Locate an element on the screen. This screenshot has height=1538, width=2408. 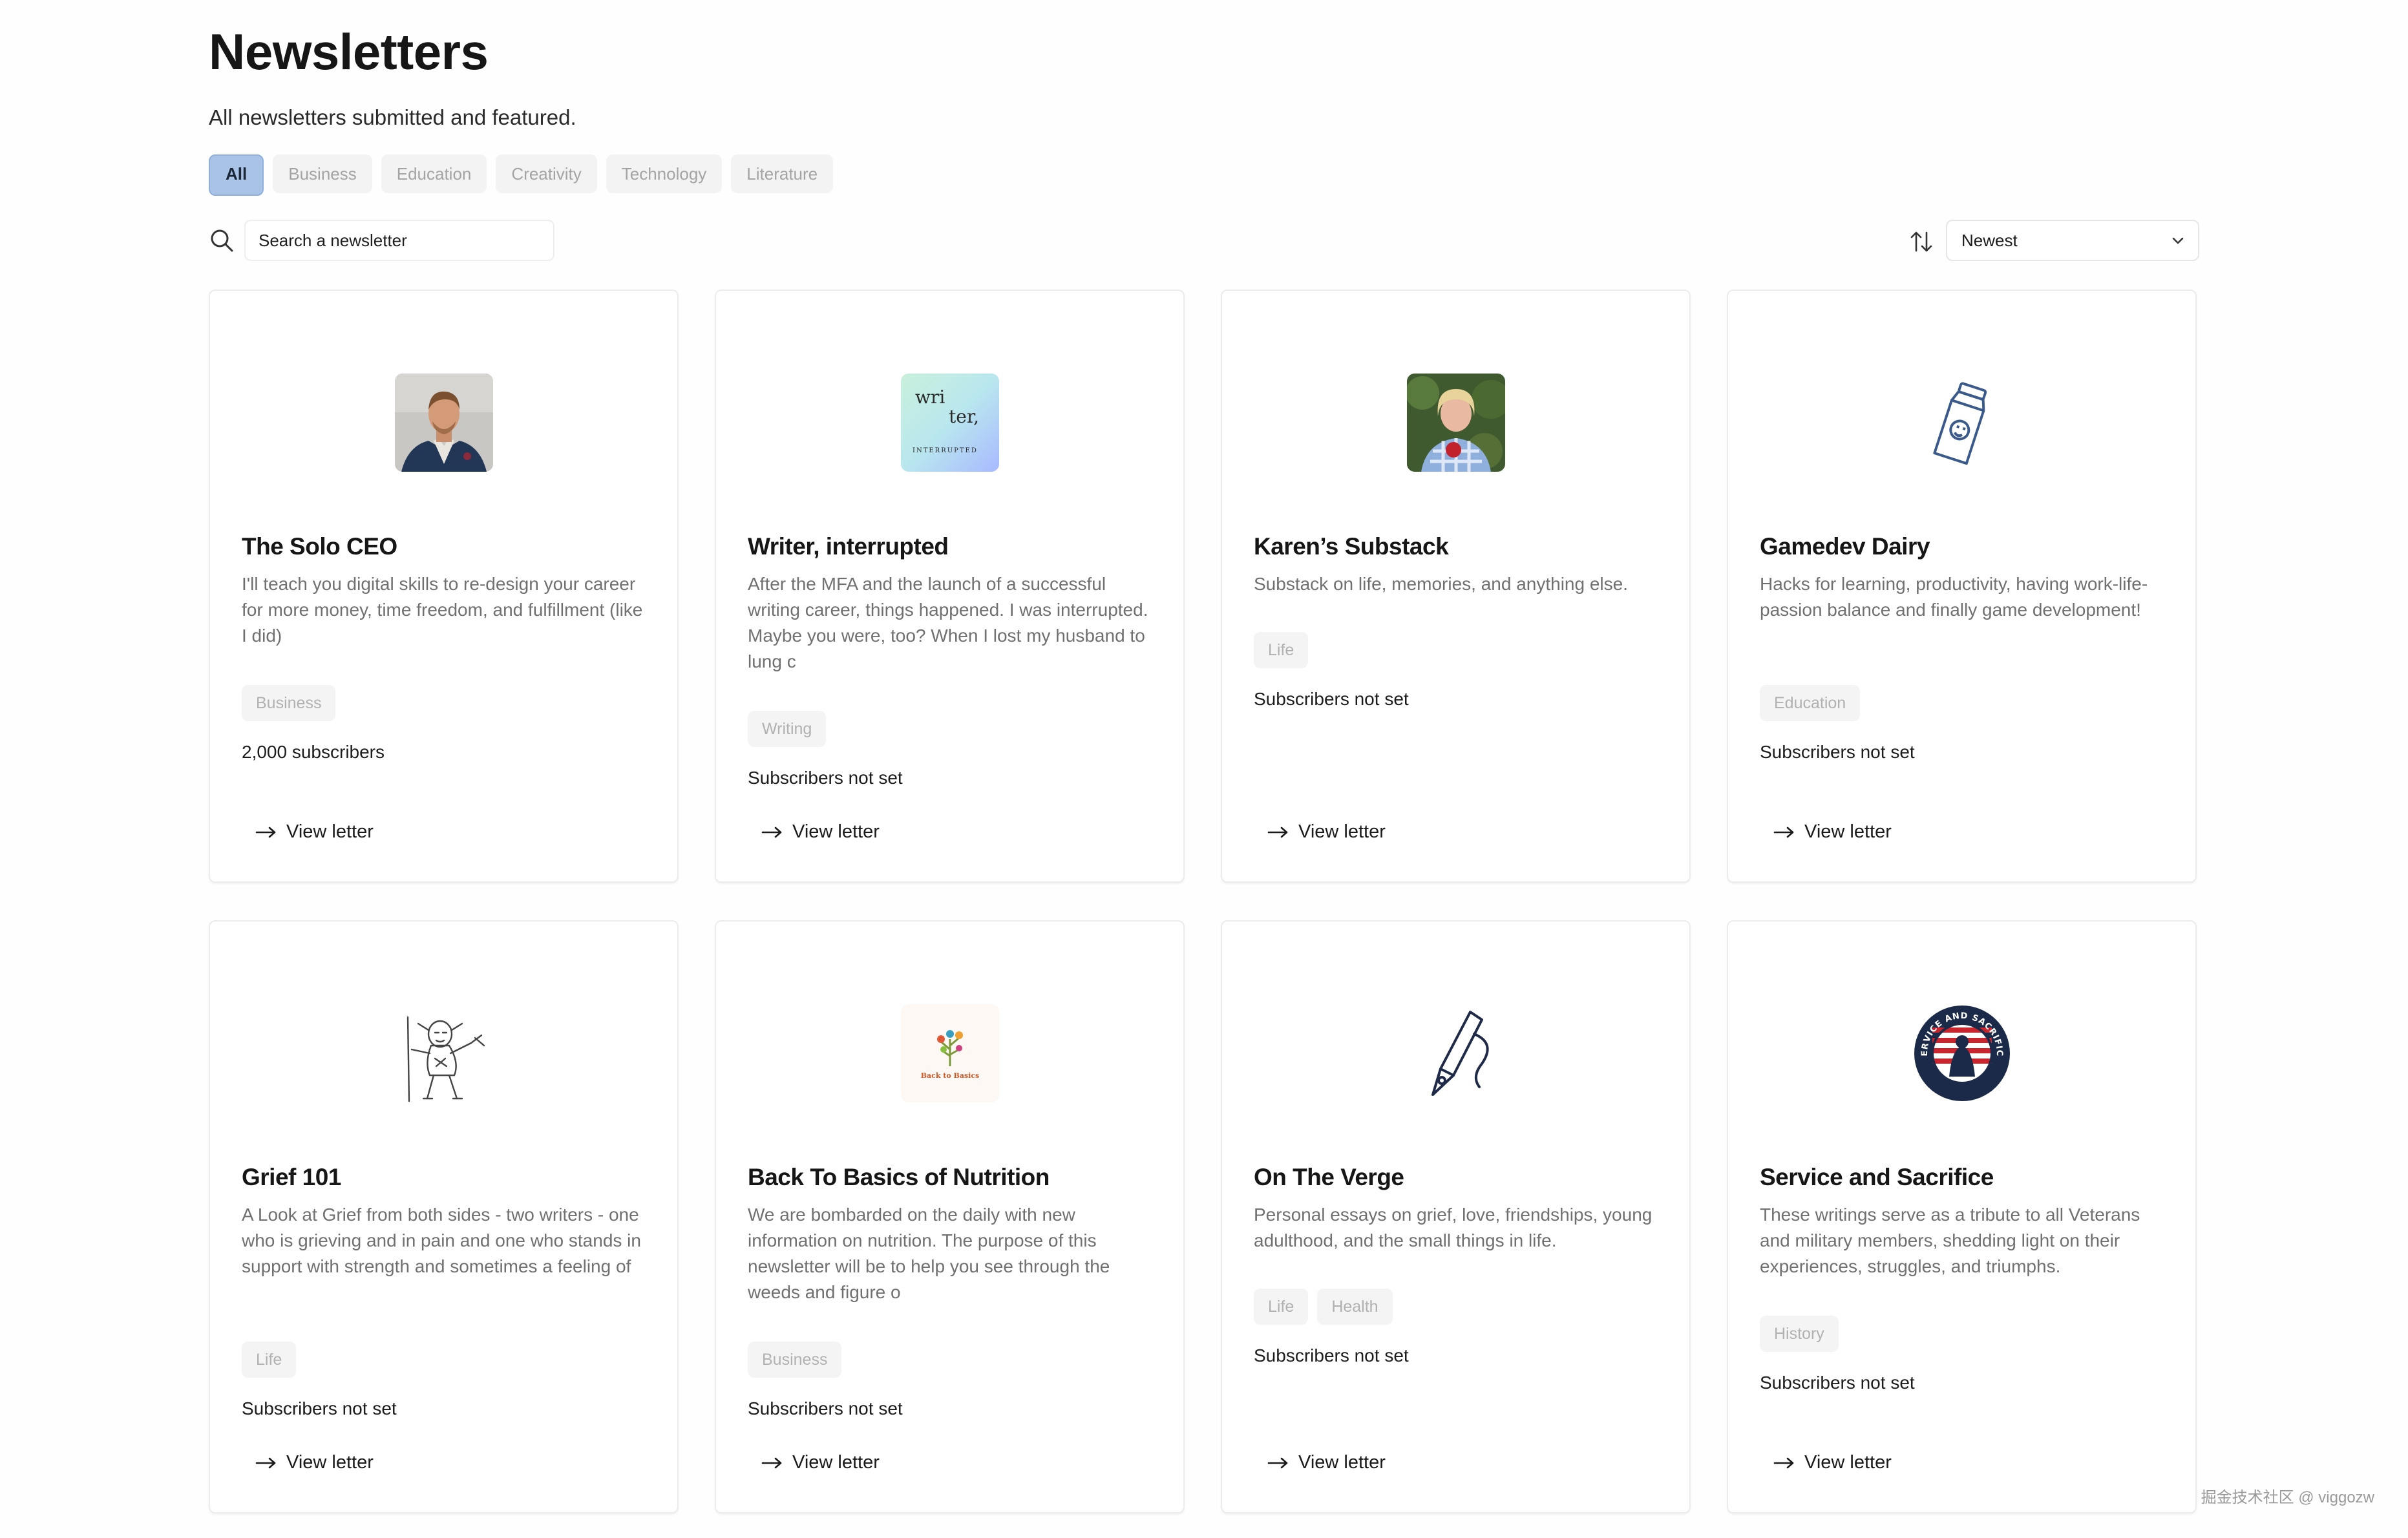
card-title: Gamedev Dairy is located at coordinates (1845, 546).